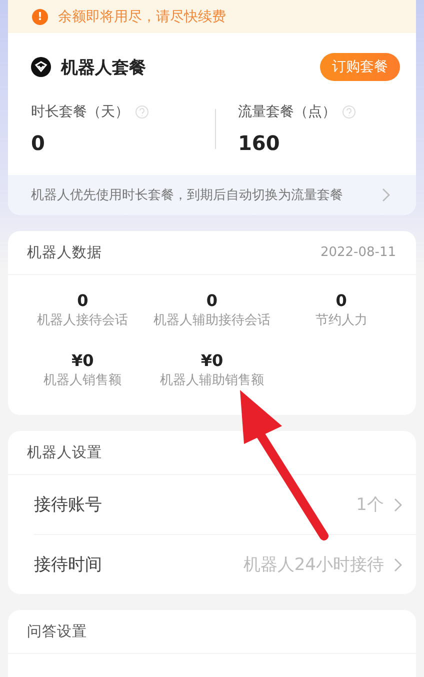  What do you see at coordinates (68, 505) in the screenshot?
I see `row-label: 接待账号` at bounding box center [68, 505].